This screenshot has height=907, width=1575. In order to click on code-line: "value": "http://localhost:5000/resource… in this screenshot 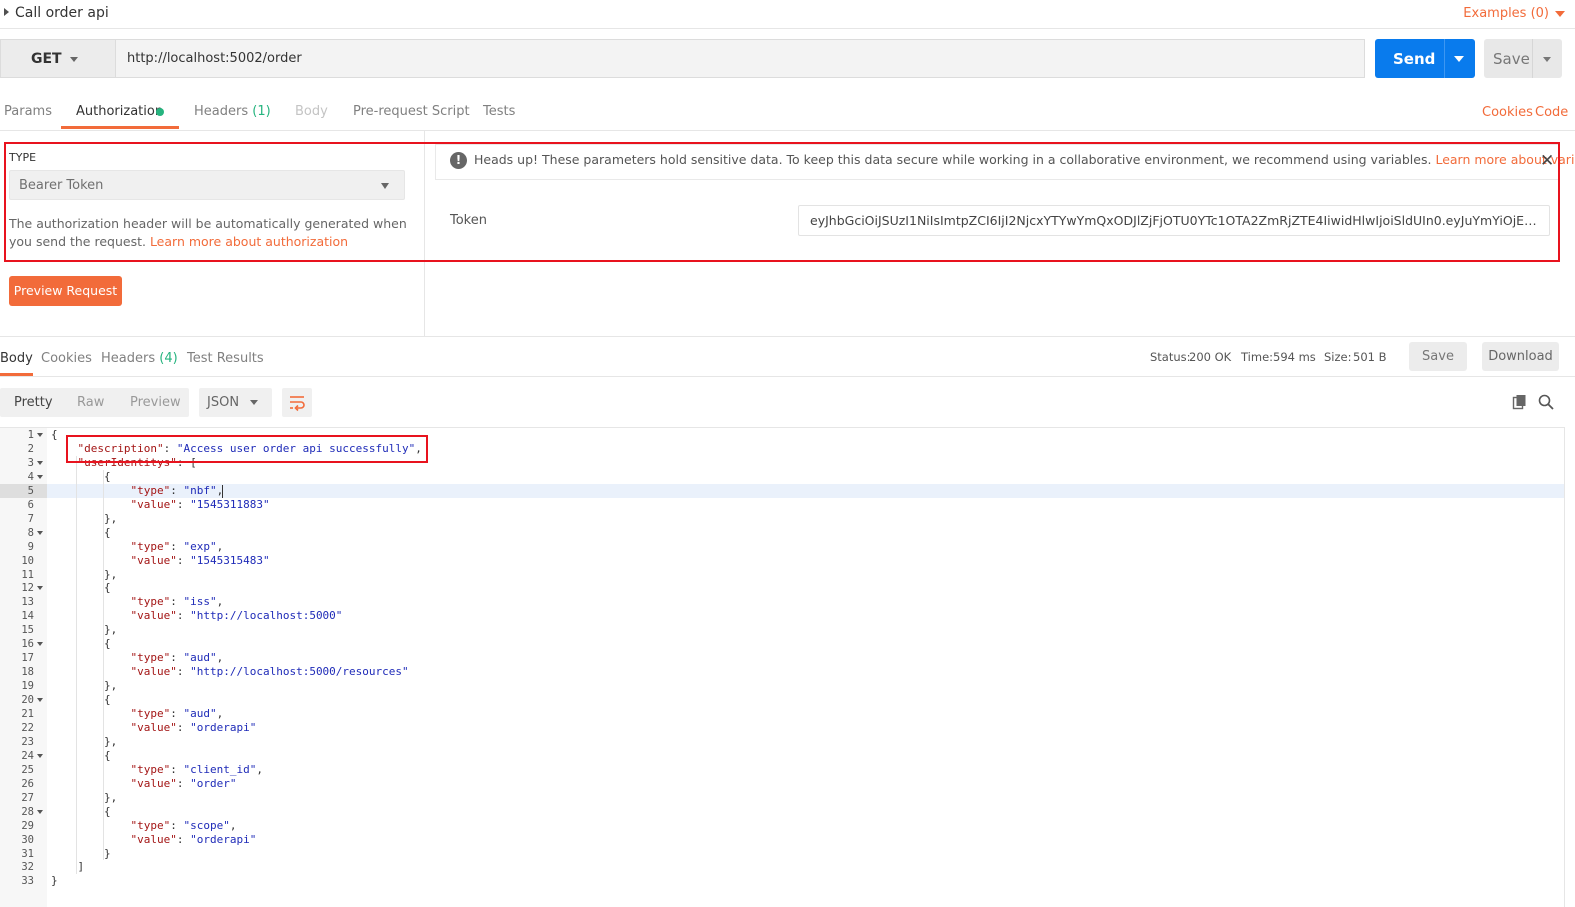, I will do `click(269, 672)`.